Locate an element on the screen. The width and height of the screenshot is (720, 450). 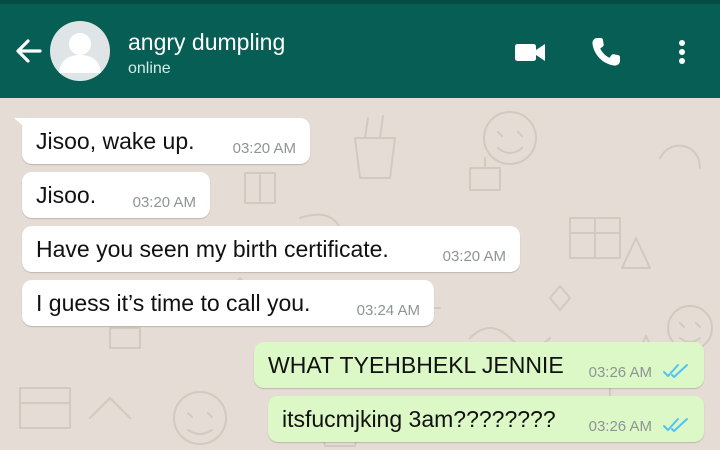
message-outgoing: itsfucmjking 3am???????? 03:26 AM is located at coordinates (486, 419).